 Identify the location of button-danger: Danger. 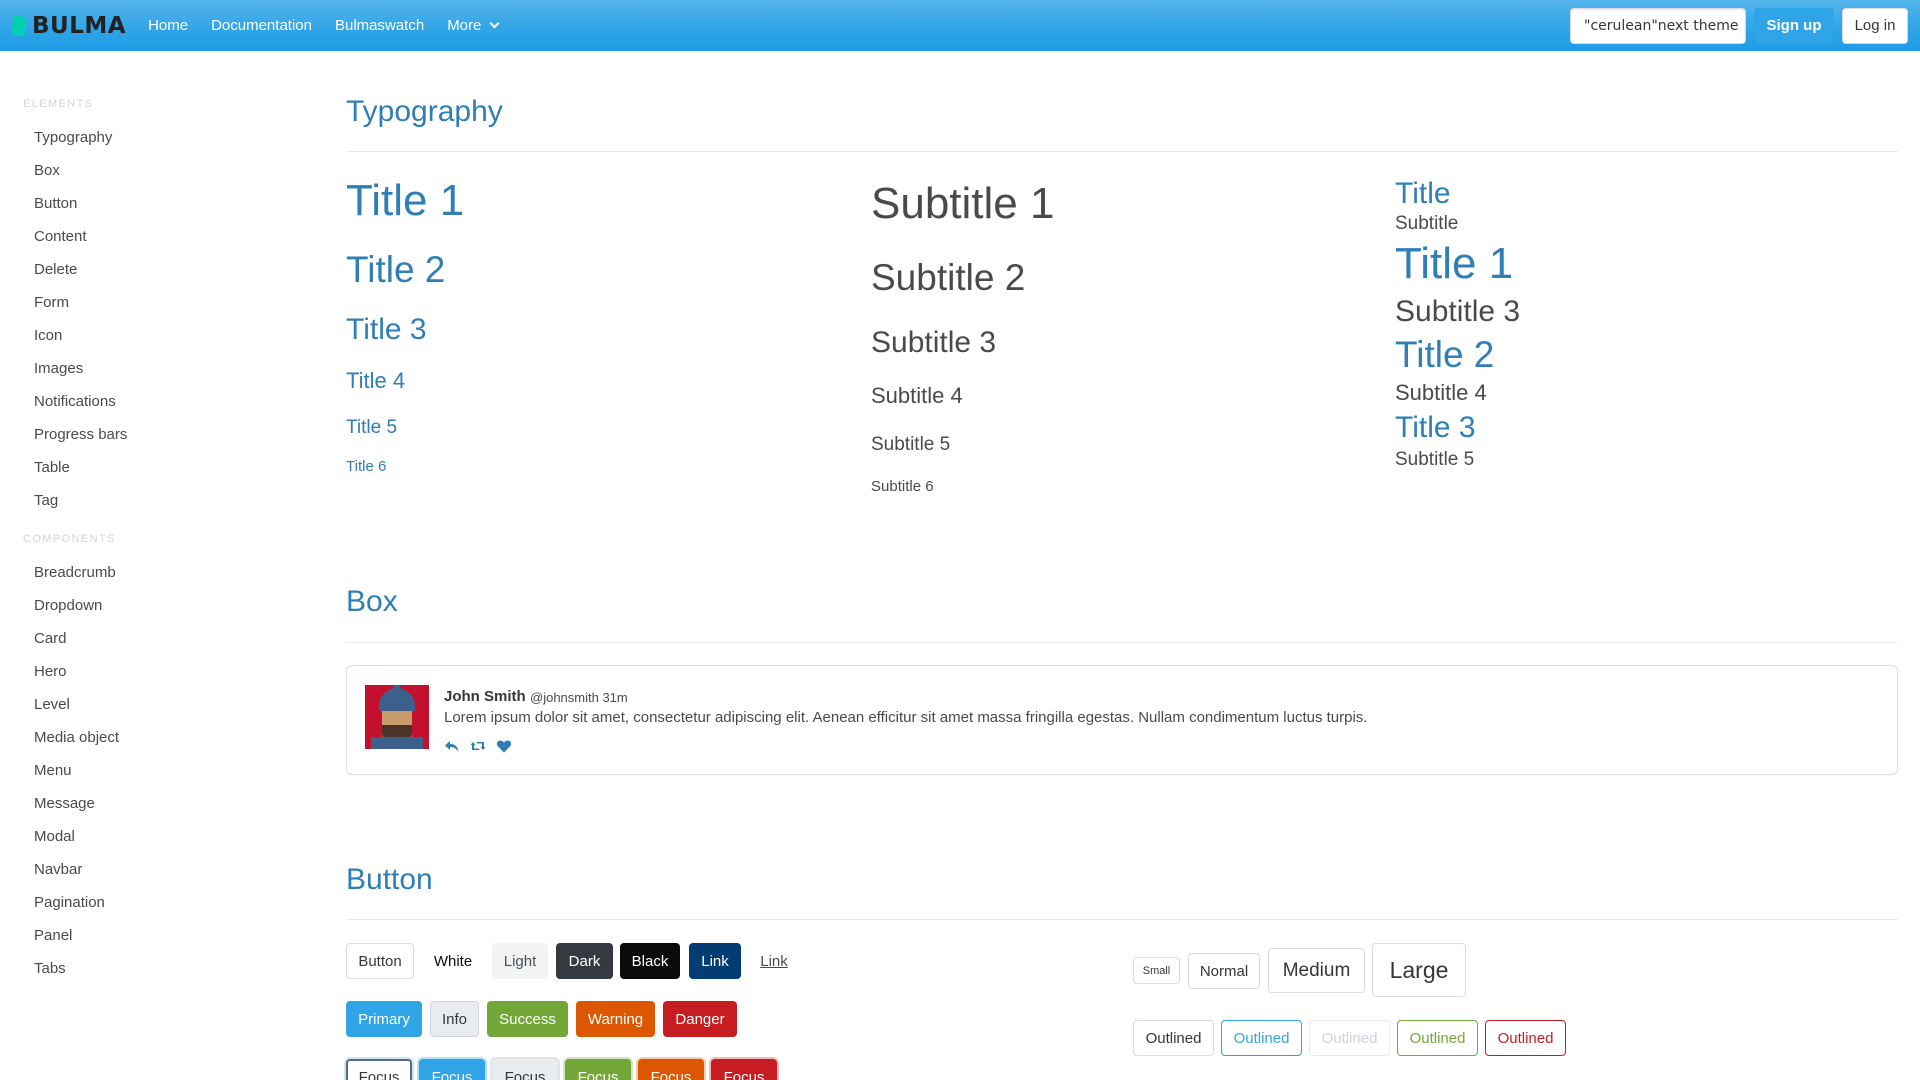
(700, 1019).